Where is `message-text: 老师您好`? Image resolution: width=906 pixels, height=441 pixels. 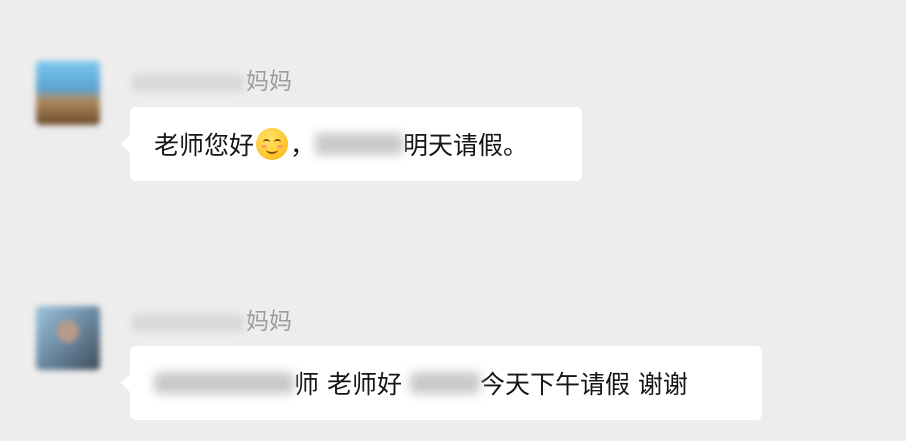 message-text: 老师您好 is located at coordinates (204, 145).